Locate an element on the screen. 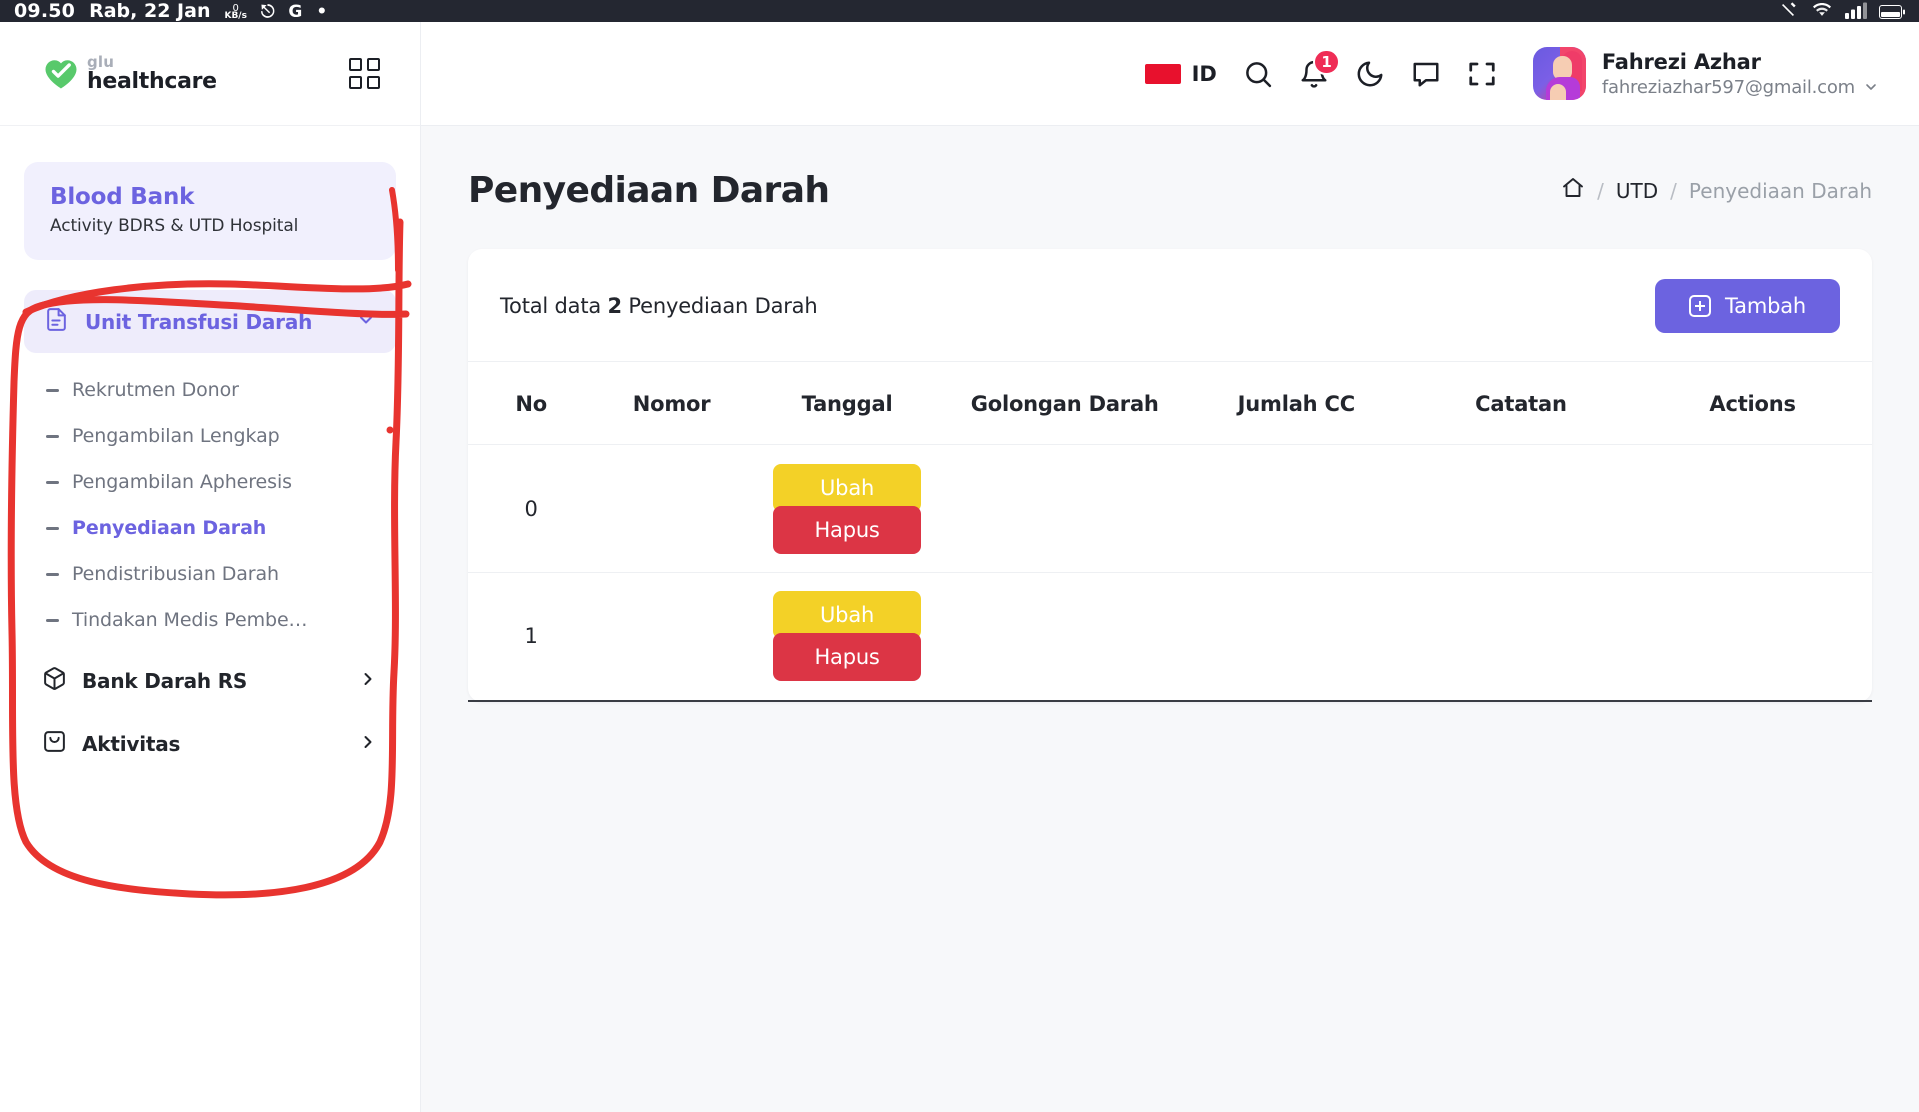 The image size is (1919, 1112). cell-row-actions: Ubah Hapus is located at coordinates (847, 509).